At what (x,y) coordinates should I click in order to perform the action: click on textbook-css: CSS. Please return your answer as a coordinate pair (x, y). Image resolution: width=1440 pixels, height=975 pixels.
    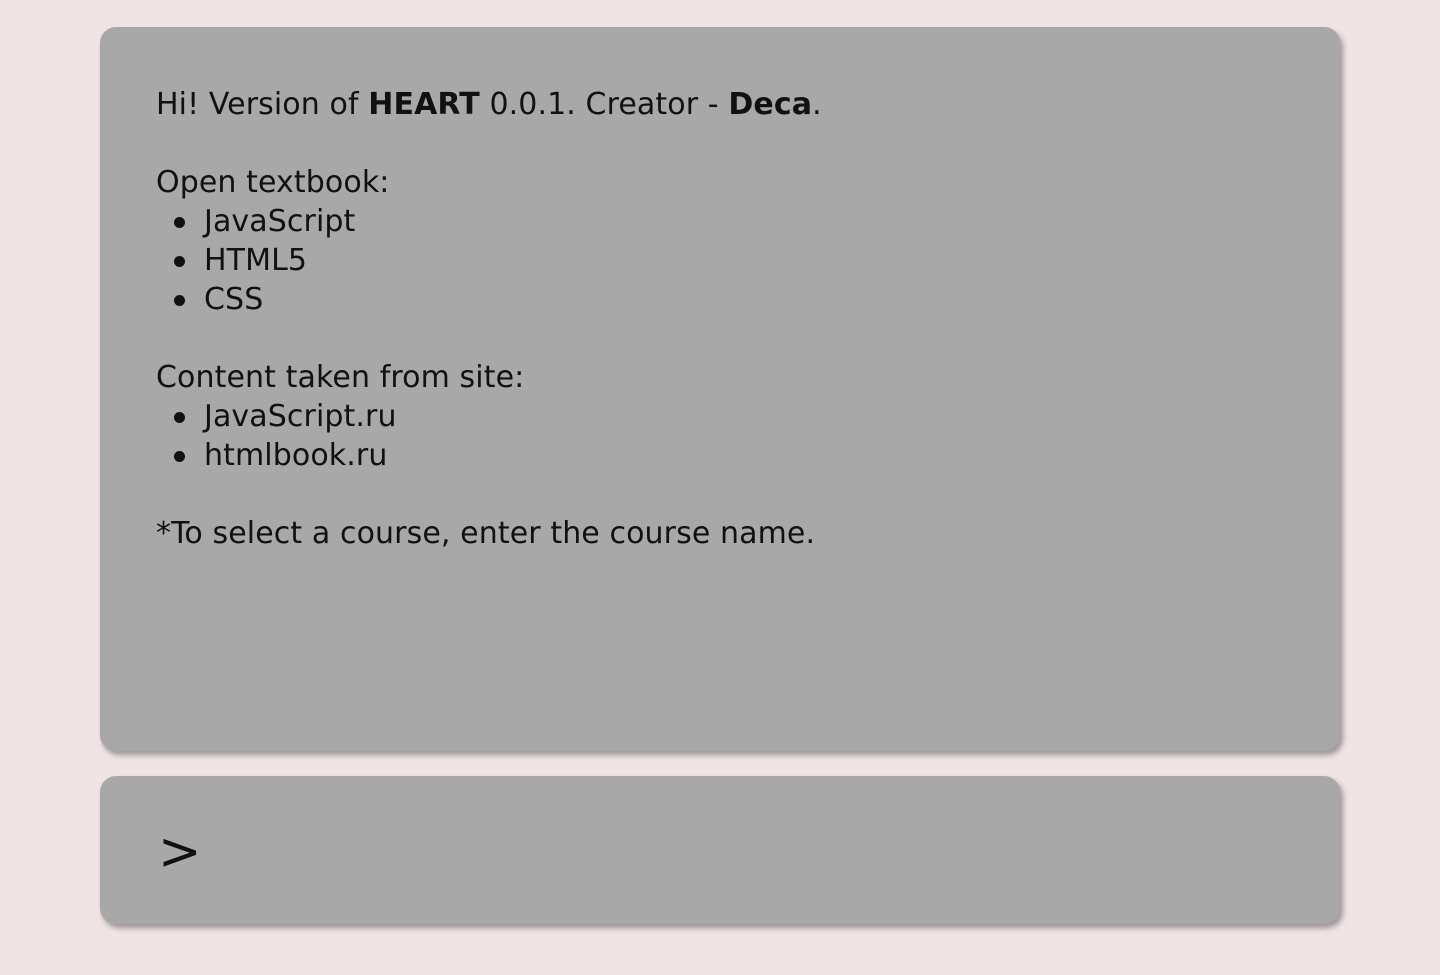
    Looking at the image, I should click on (234, 299).